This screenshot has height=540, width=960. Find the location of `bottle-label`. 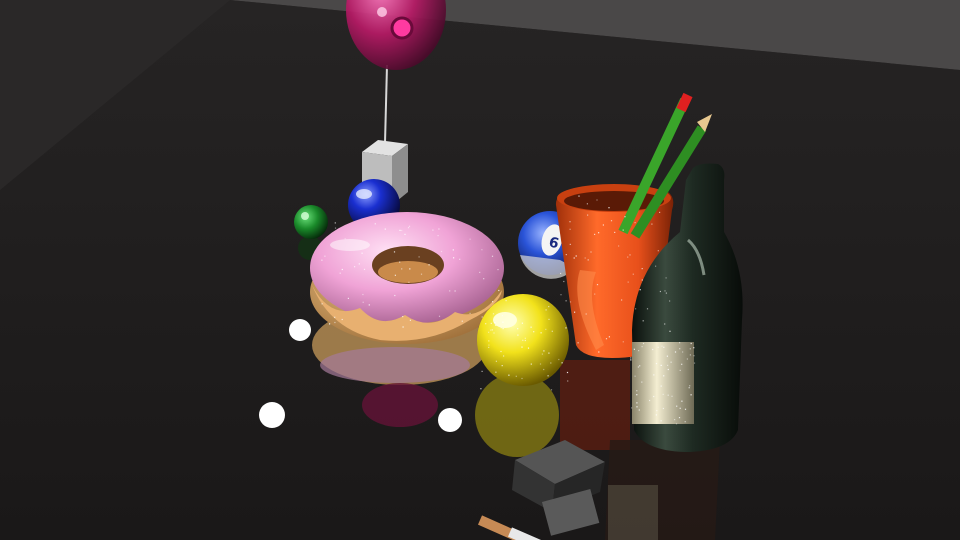

bottle-label is located at coordinates (663, 383).